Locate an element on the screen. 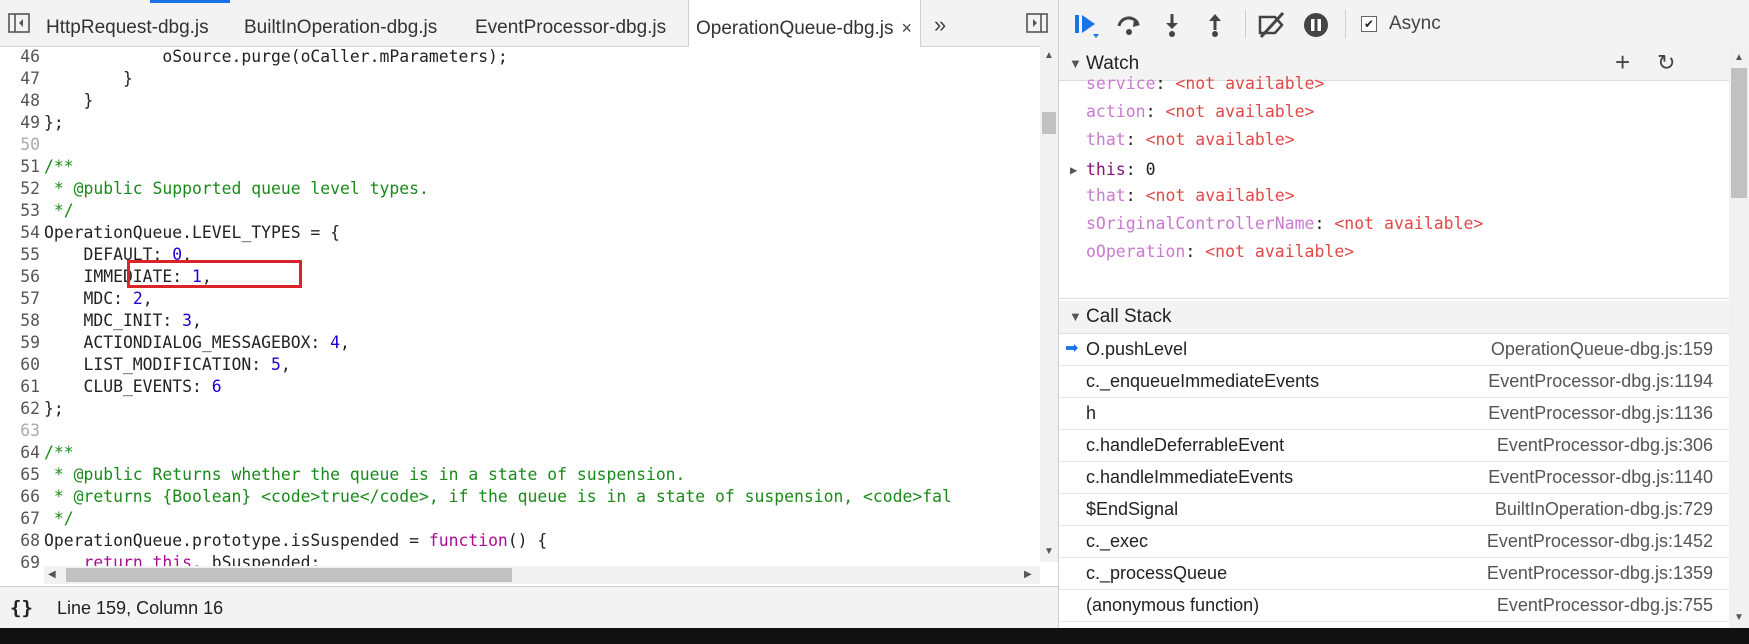 This screenshot has width=1749, height=644. editor-vertical-scroll-thumb is located at coordinates (1049, 123).